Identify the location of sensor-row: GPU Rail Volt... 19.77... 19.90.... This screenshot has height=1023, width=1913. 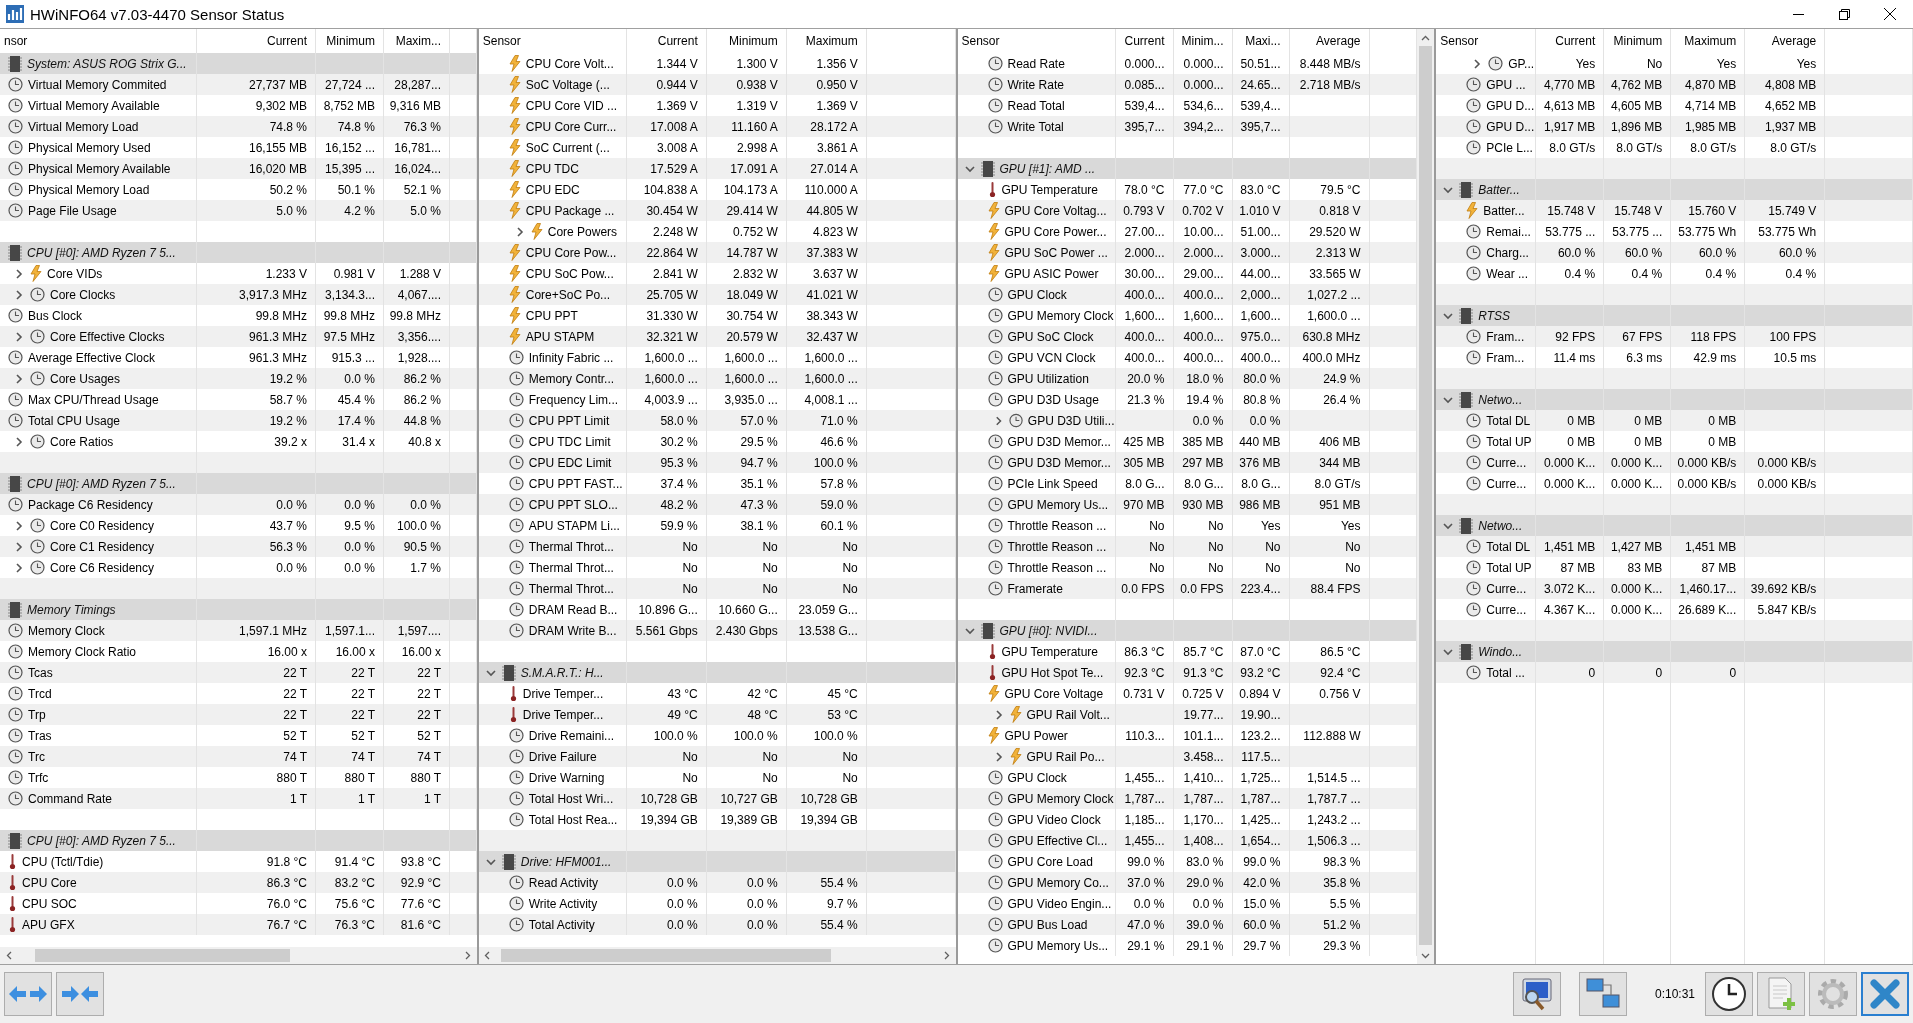
(1187, 714).